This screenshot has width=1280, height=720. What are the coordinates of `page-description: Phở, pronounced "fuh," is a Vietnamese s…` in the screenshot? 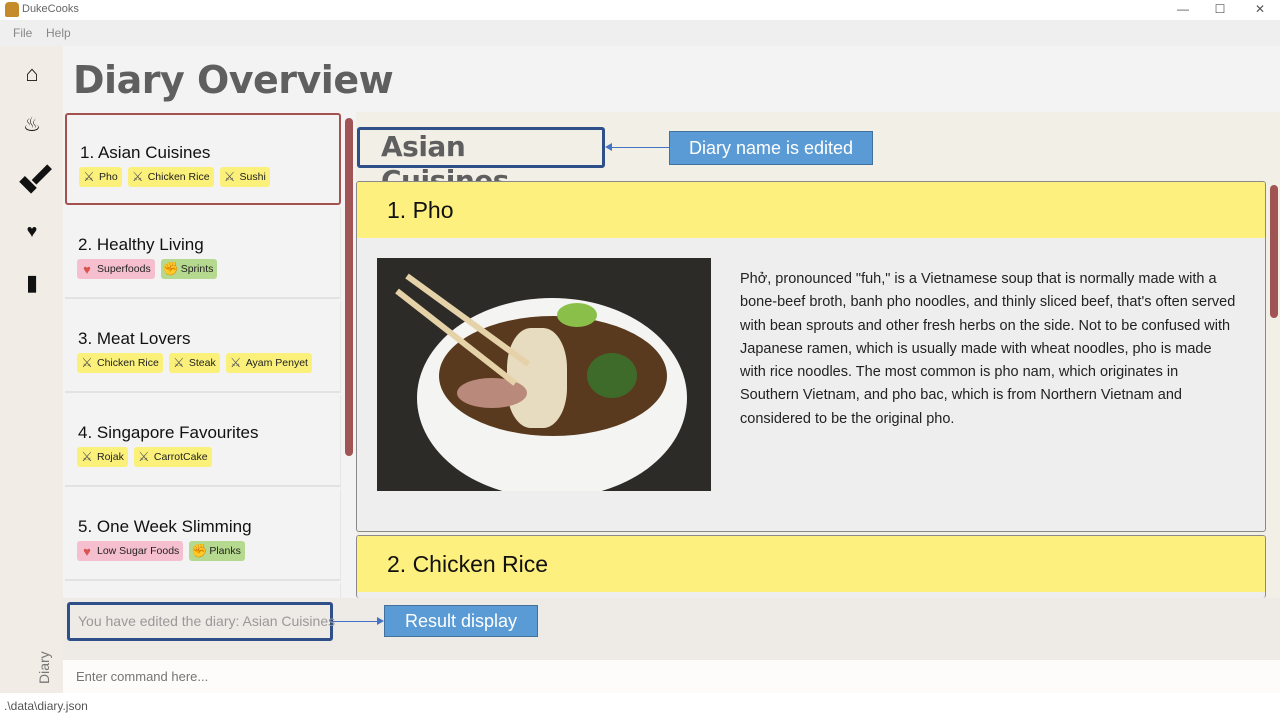 It's located at (988, 349).